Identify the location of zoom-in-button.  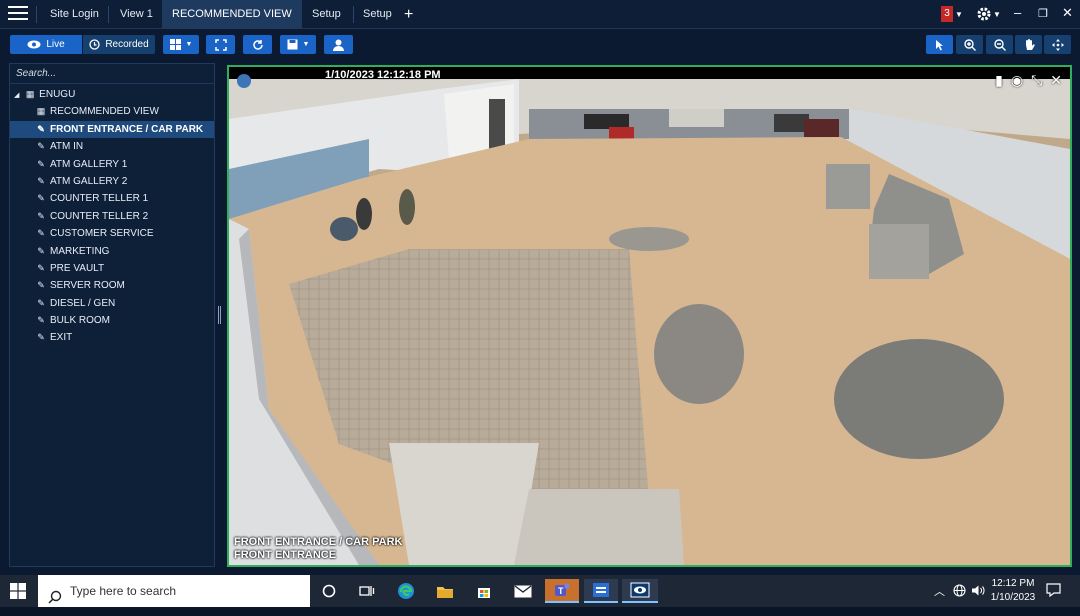
(969, 44).